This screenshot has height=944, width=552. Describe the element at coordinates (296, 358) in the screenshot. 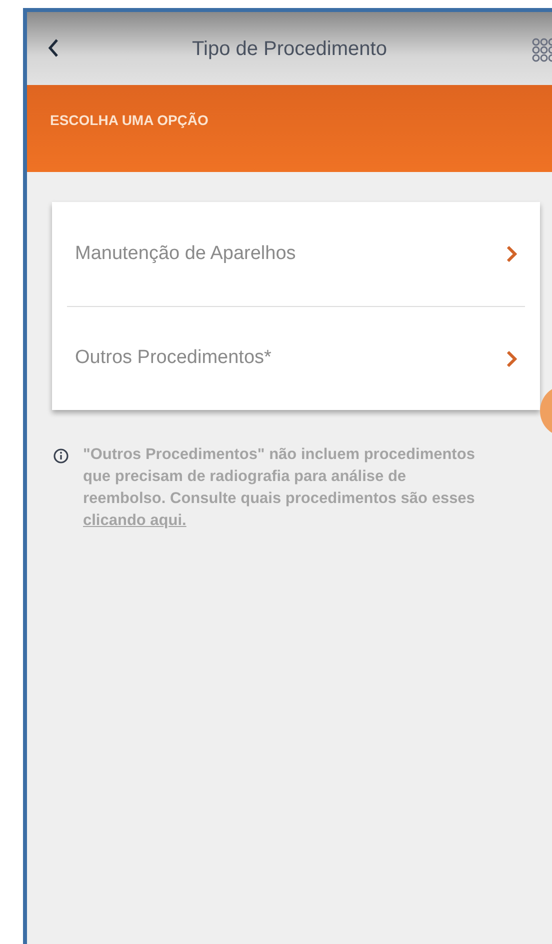

I see `option-row: Outros Procedimentos*` at that location.